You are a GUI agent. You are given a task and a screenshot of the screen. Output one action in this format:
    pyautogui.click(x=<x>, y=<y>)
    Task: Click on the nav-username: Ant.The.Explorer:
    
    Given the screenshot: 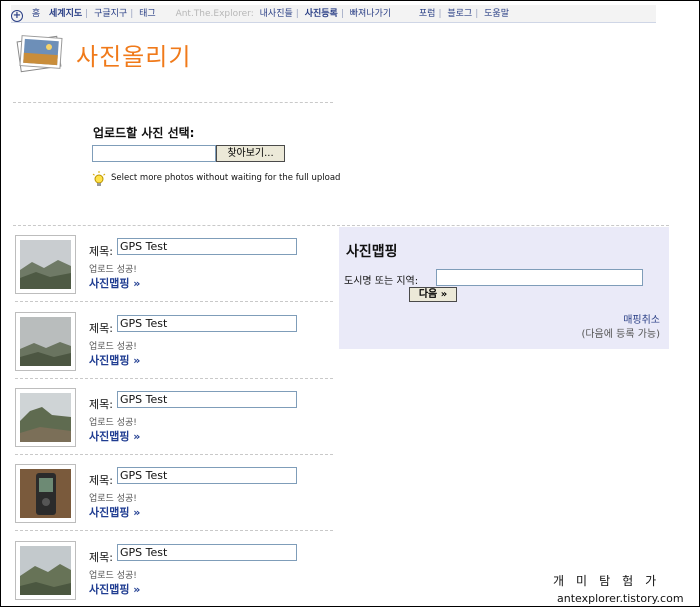 What is the action you would take?
    pyautogui.click(x=214, y=14)
    